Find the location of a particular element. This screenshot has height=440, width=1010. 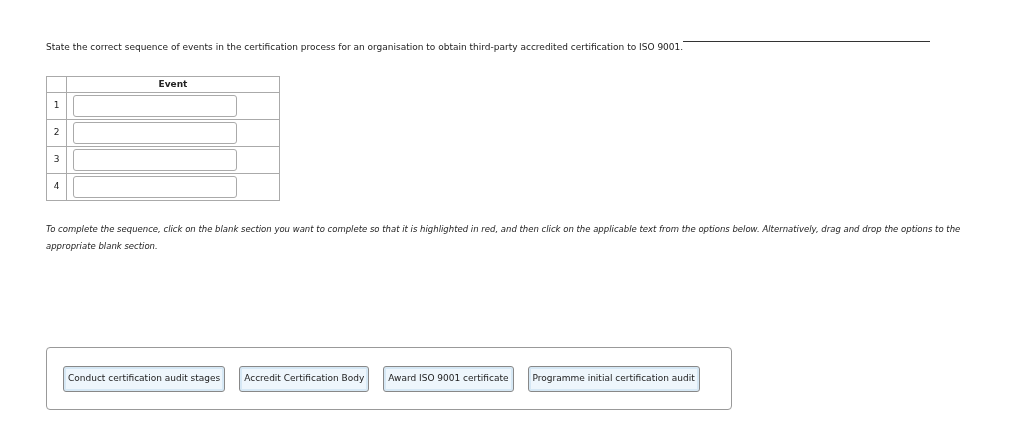

row-number: 2 is located at coordinates (56, 133).